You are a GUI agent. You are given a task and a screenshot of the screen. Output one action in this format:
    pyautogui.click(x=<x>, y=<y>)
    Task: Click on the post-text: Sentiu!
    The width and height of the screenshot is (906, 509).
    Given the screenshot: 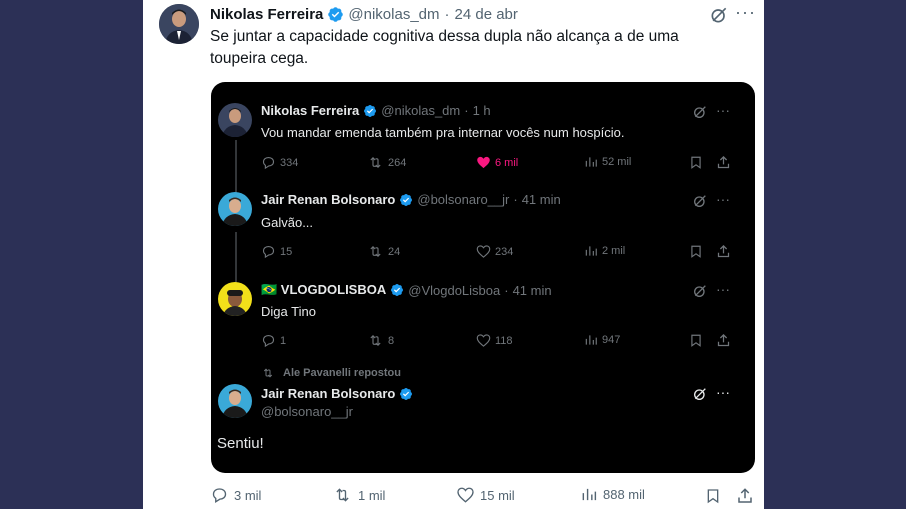 What is the action you would take?
    pyautogui.click(x=240, y=443)
    